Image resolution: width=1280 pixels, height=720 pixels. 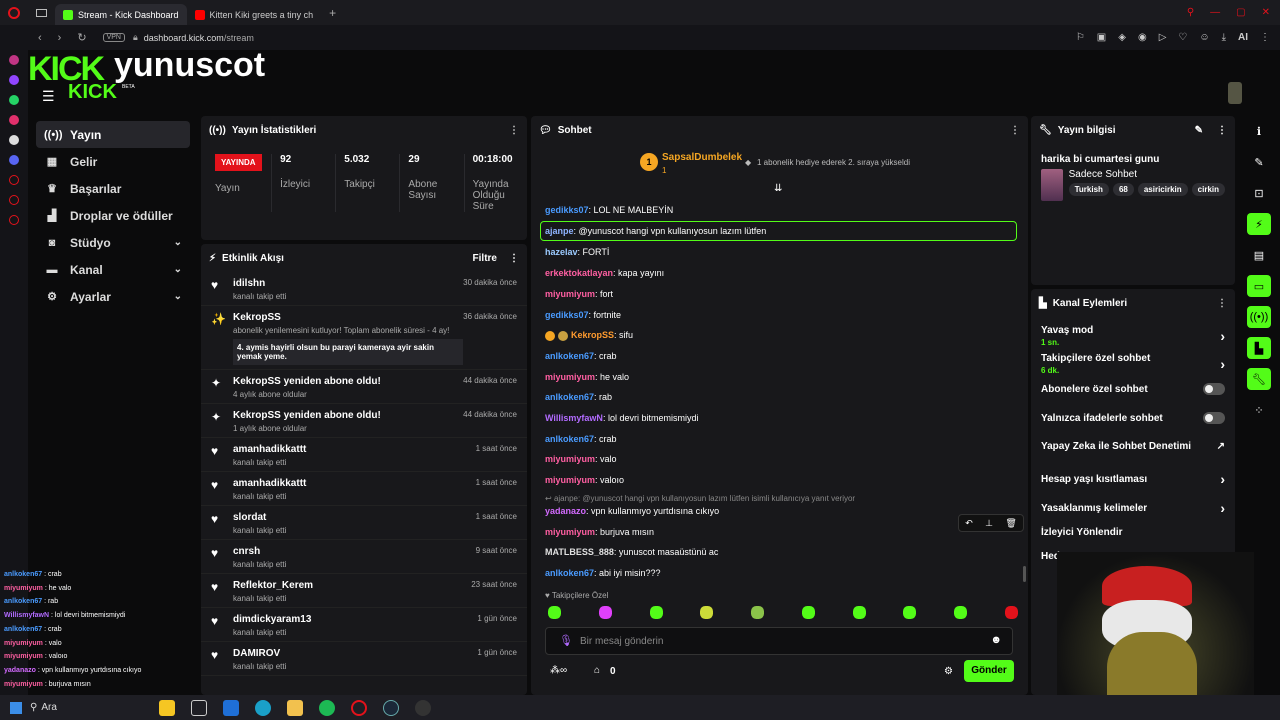 What do you see at coordinates (33, 707) in the screenshot?
I see `search-icon: ⚲` at bounding box center [33, 707].